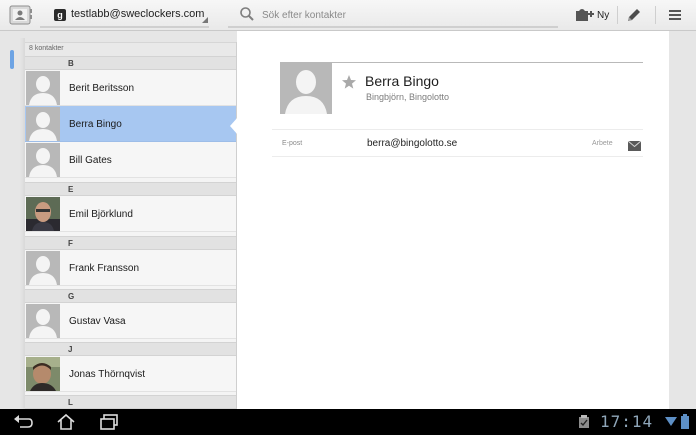 The image size is (696, 435). Describe the element at coordinates (130, 189) in the screenshot. I see `section-header-e: E` at that location.